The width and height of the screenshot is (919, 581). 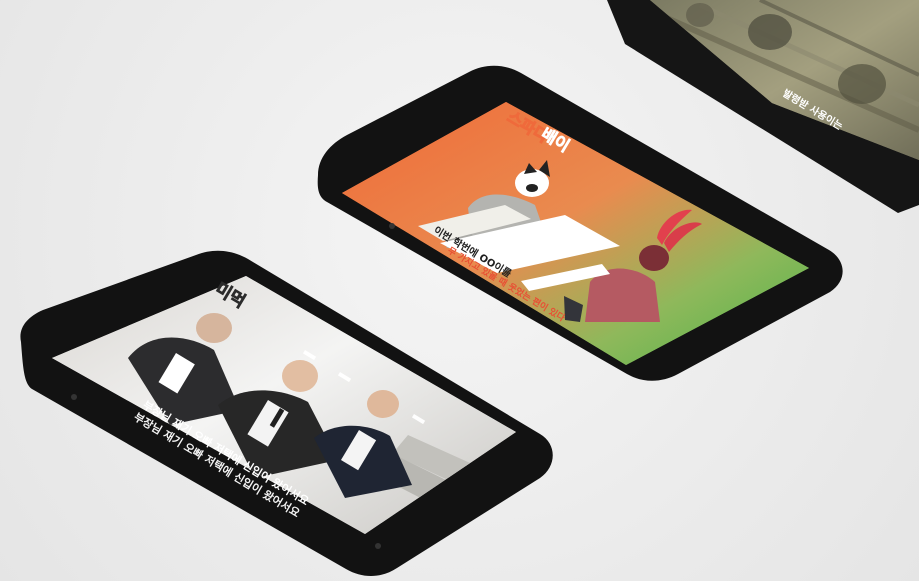 What do you see at coordinates (392, 226) in the screenshot?
I see `center-earpiece` at bounding box center [392, 226].